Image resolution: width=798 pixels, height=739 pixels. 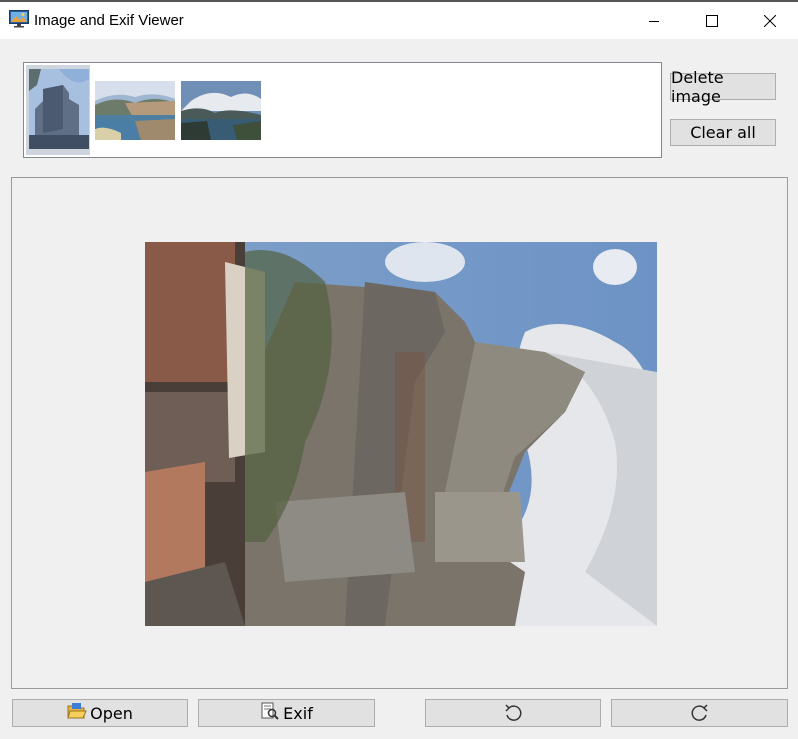 I want to click on exif-button-label: Exif, so click(x=298, y=713).